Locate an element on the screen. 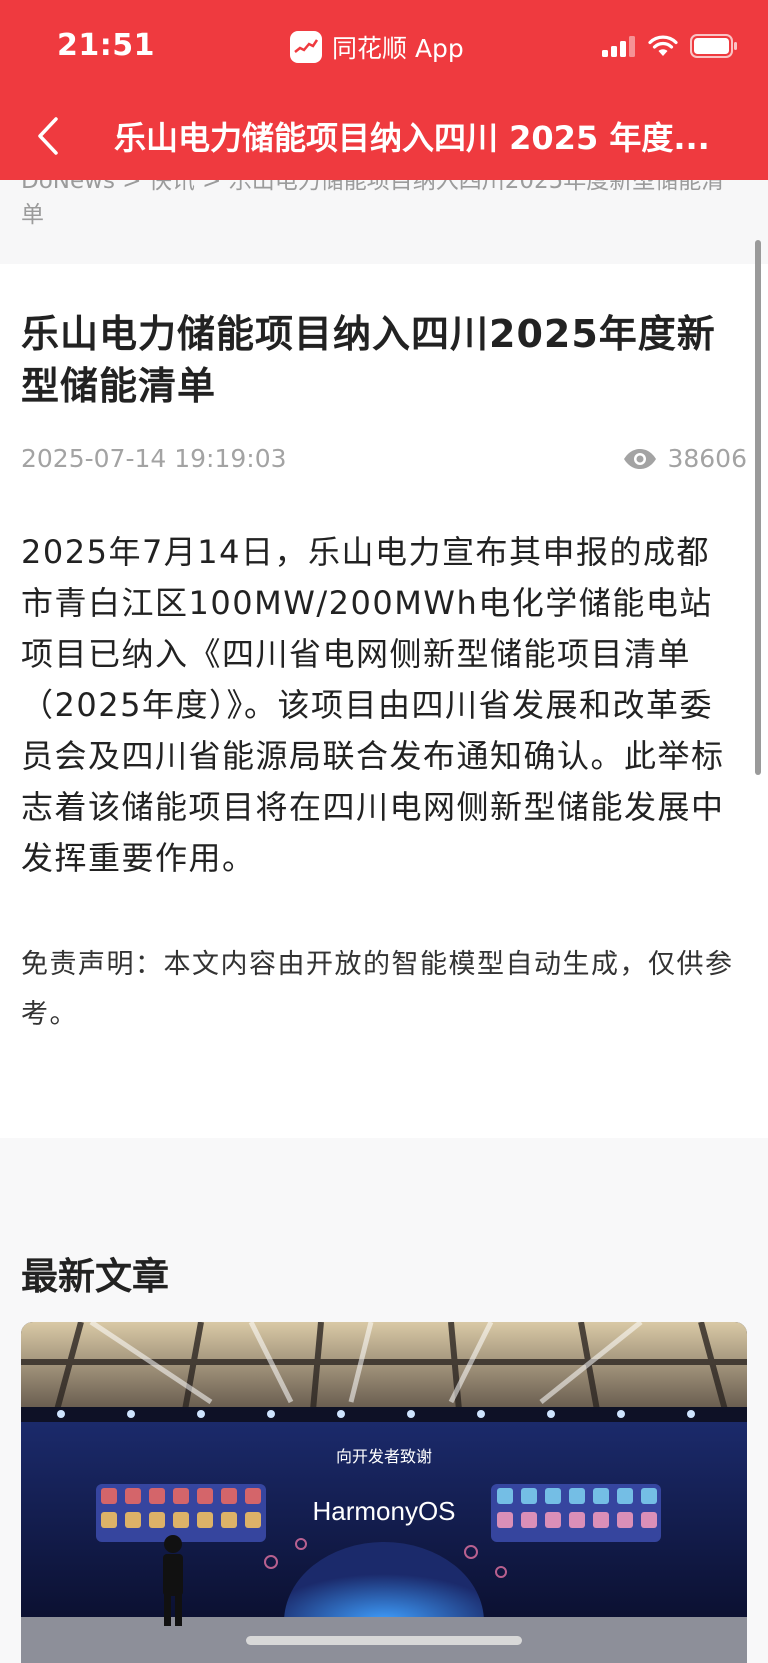 The height and width of the screenshot is (1663, 768). article-meta: 2025-07-14 19:19:03 38606 is located at coordinates (384, 461).